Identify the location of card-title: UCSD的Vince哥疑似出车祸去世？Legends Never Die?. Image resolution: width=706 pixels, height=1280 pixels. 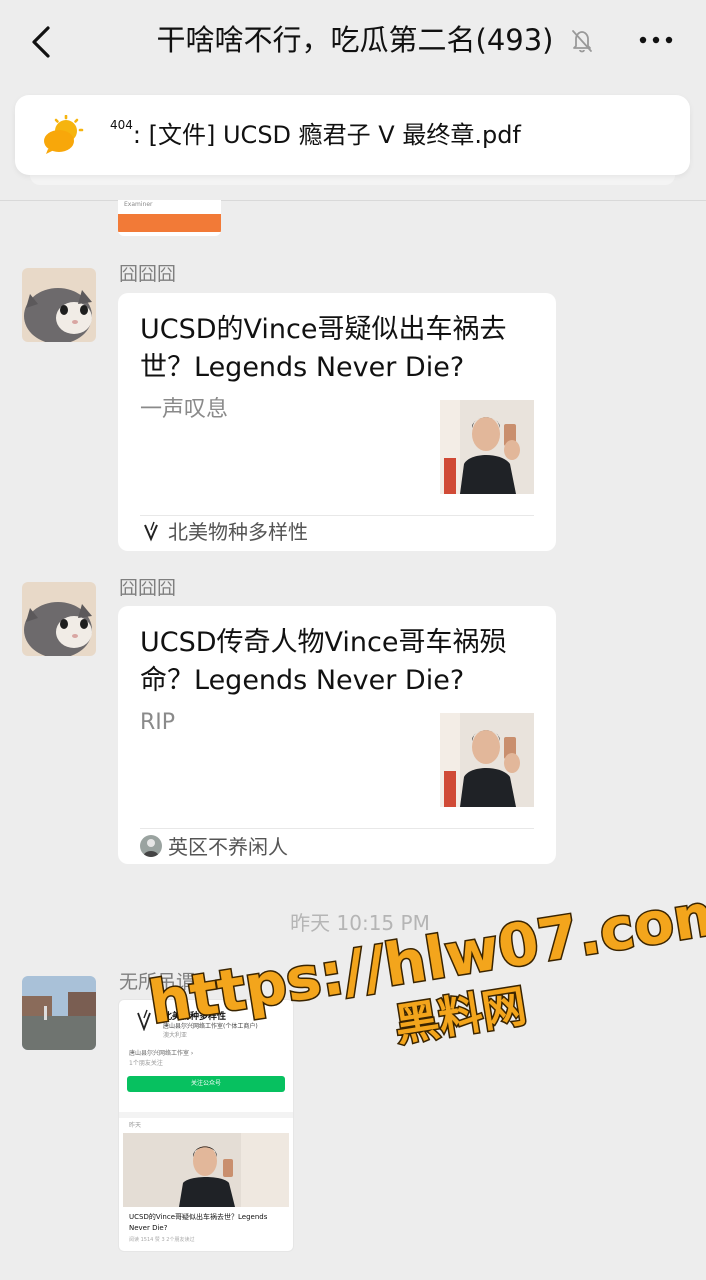
(323, 348).